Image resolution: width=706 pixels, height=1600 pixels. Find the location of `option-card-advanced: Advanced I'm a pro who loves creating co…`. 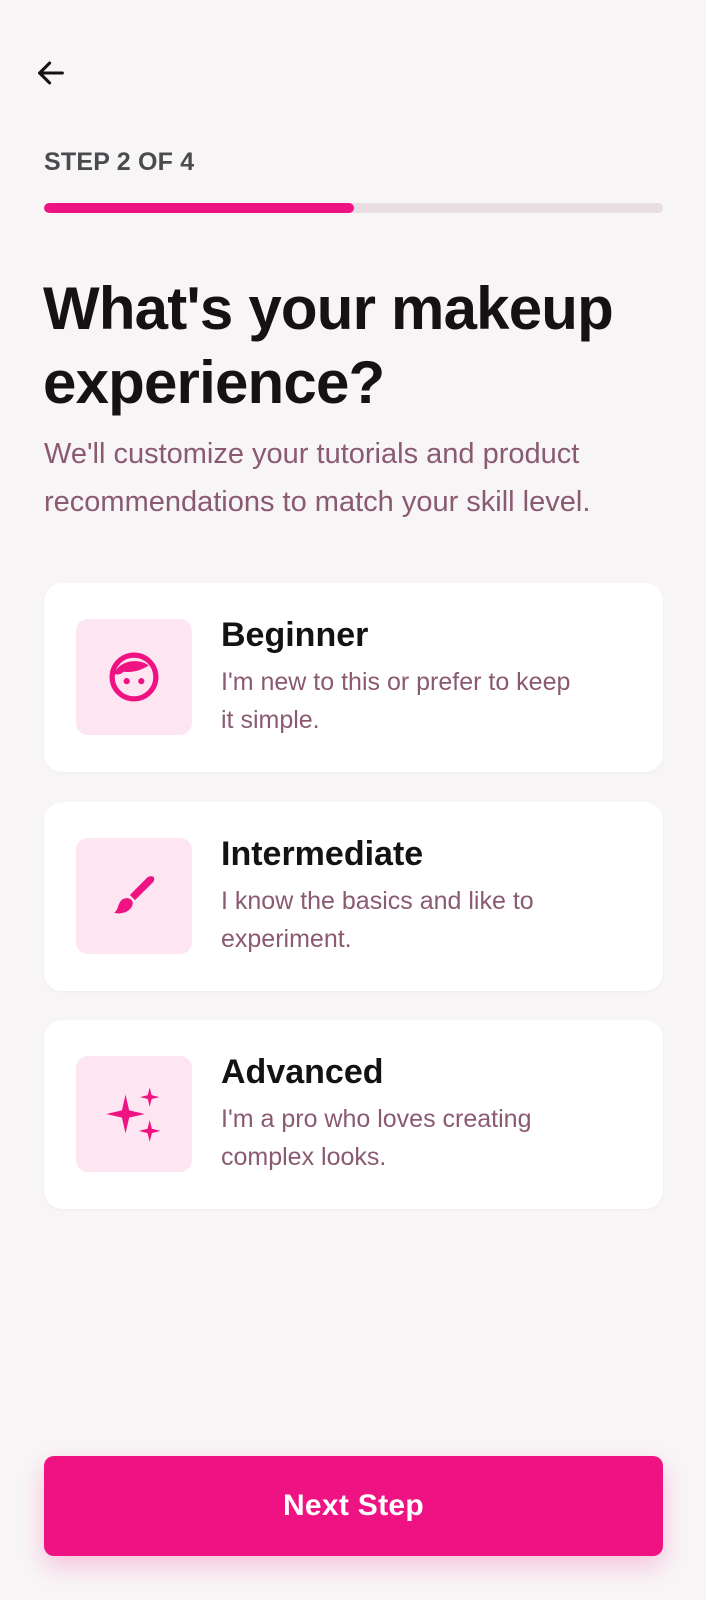

option-card-advanced: Advanced I'm a pro who loves creating co… is located at coordinates (353, 1114).